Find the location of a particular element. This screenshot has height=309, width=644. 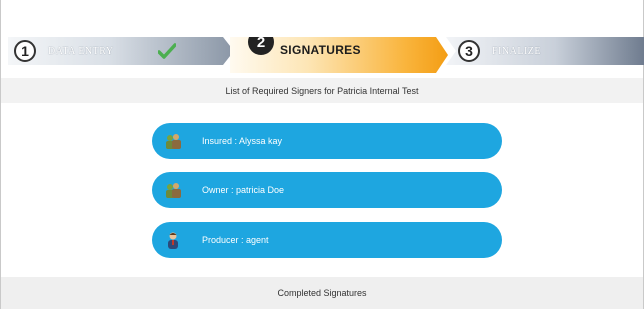

signer-producer-button: Producer : agent is located at coordinates (327, 240).